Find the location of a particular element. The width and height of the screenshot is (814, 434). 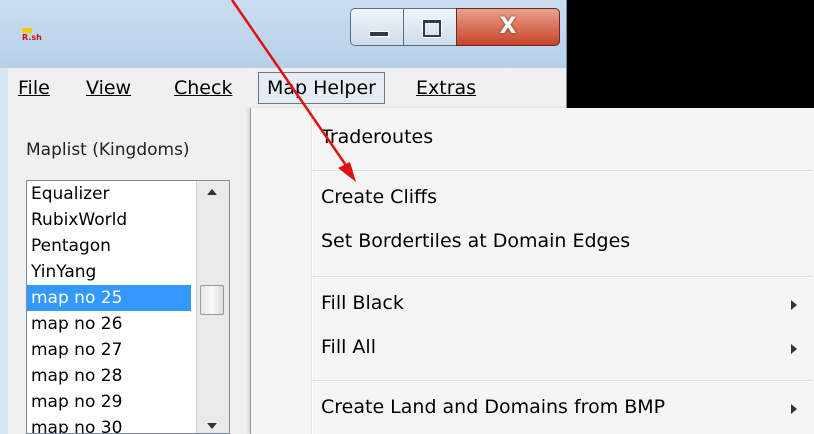

maximize-icon is located at coordinates (432, 28).